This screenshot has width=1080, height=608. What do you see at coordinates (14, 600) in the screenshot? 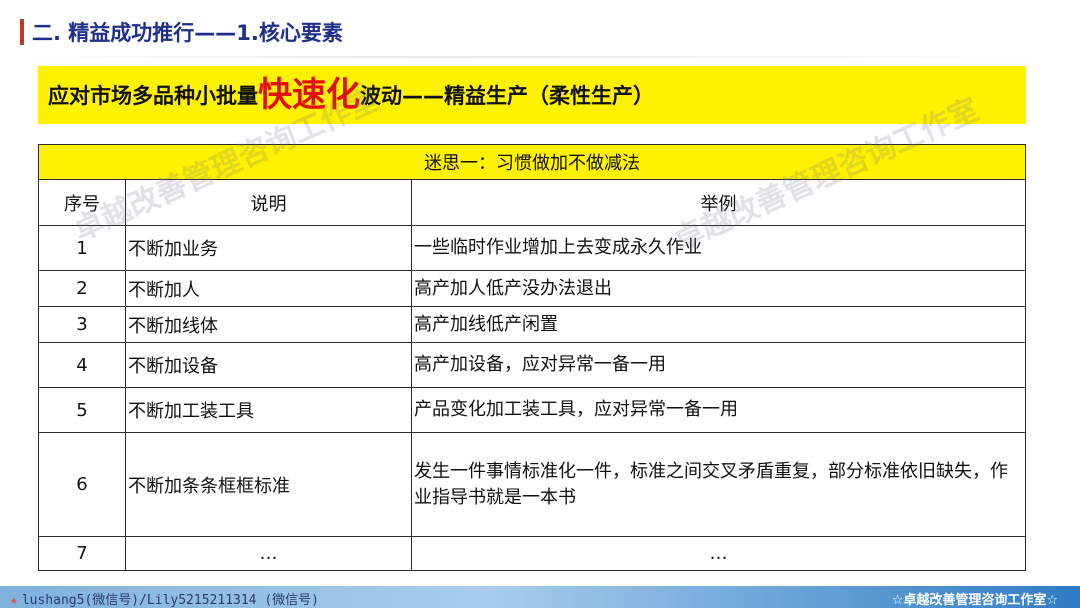
I see `star-icon: ★` at bounding box center [14, 600].